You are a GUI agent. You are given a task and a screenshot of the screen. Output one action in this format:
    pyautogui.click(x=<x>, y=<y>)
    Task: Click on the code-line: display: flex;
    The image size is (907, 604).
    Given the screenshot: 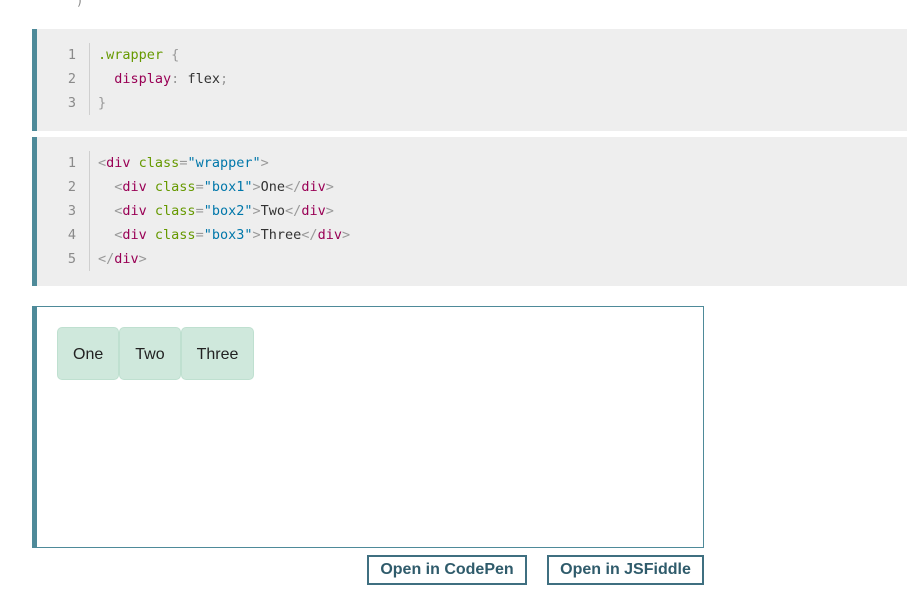 What is the action you would take?
    pyautogui.click(x=163, y=79)
    